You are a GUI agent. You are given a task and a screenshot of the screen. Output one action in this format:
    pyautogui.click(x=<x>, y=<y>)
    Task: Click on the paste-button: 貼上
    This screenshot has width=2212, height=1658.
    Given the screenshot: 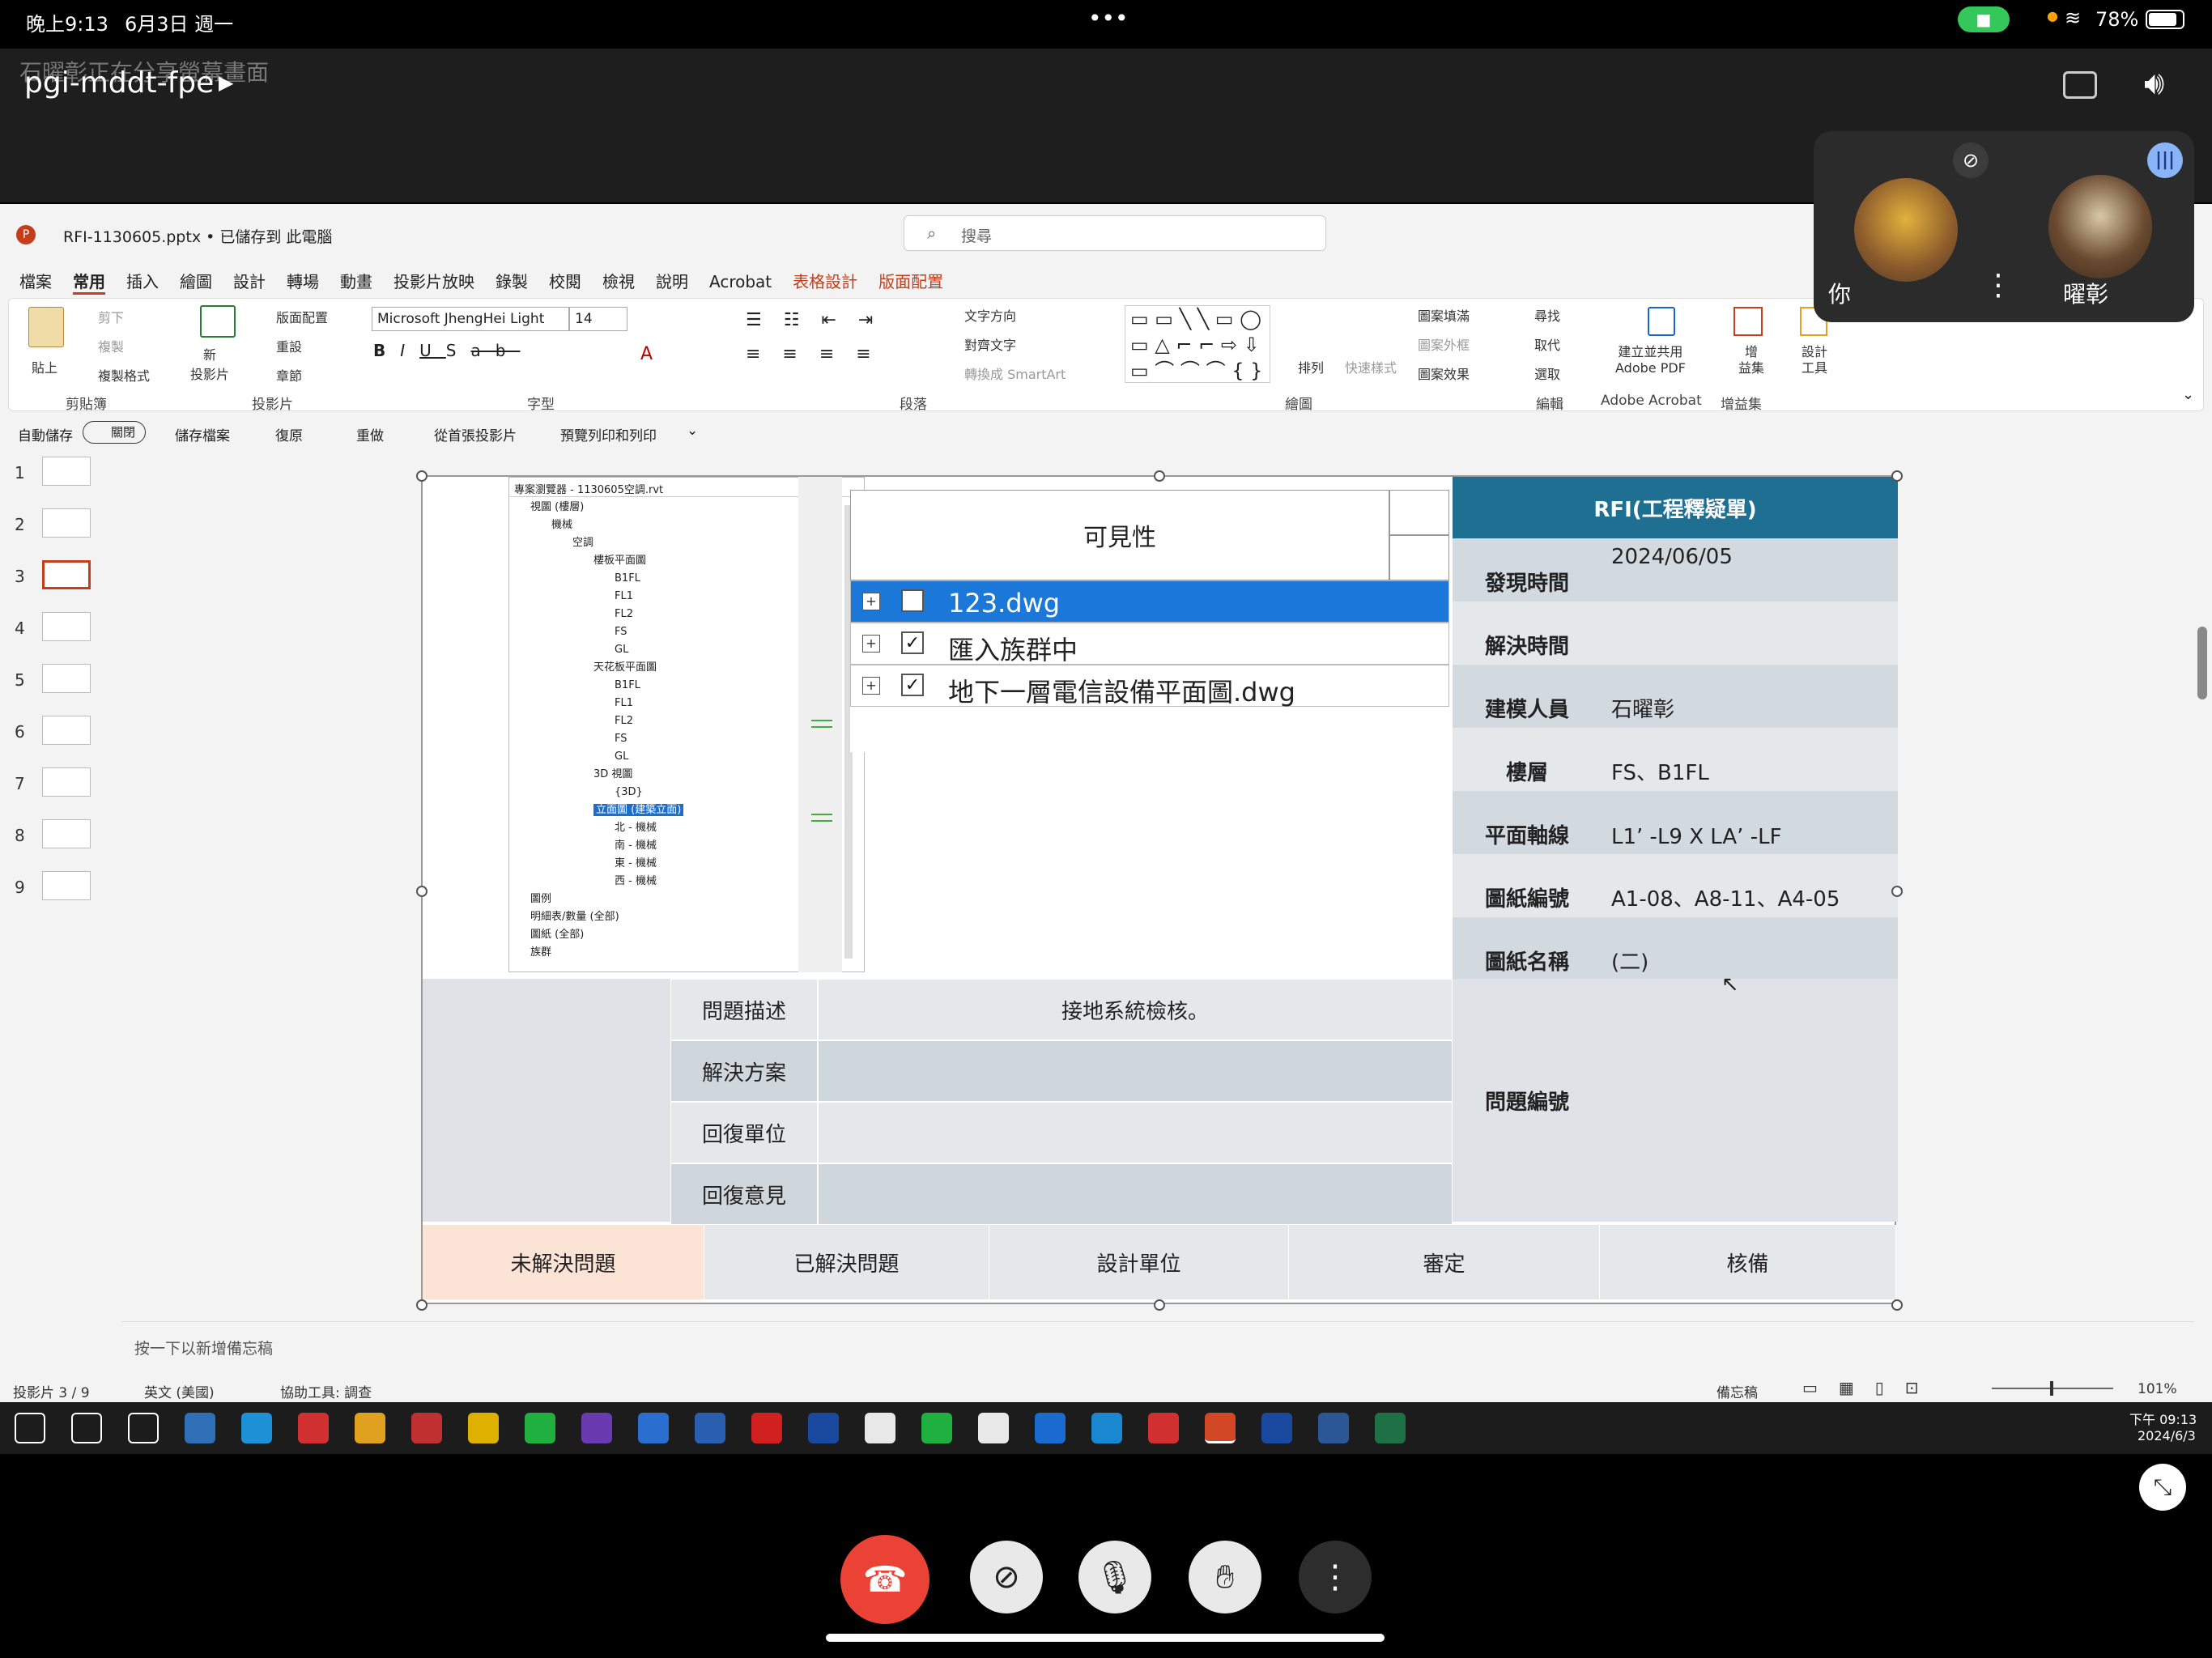 What is the action you would take?
    pyautogui.click(x=44, y=366)
    